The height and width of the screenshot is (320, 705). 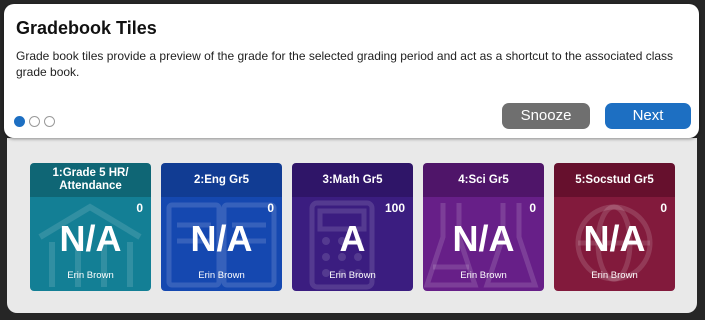 I want to click on tour-title: Gradebook Tiles, so click(x=86, y=28).